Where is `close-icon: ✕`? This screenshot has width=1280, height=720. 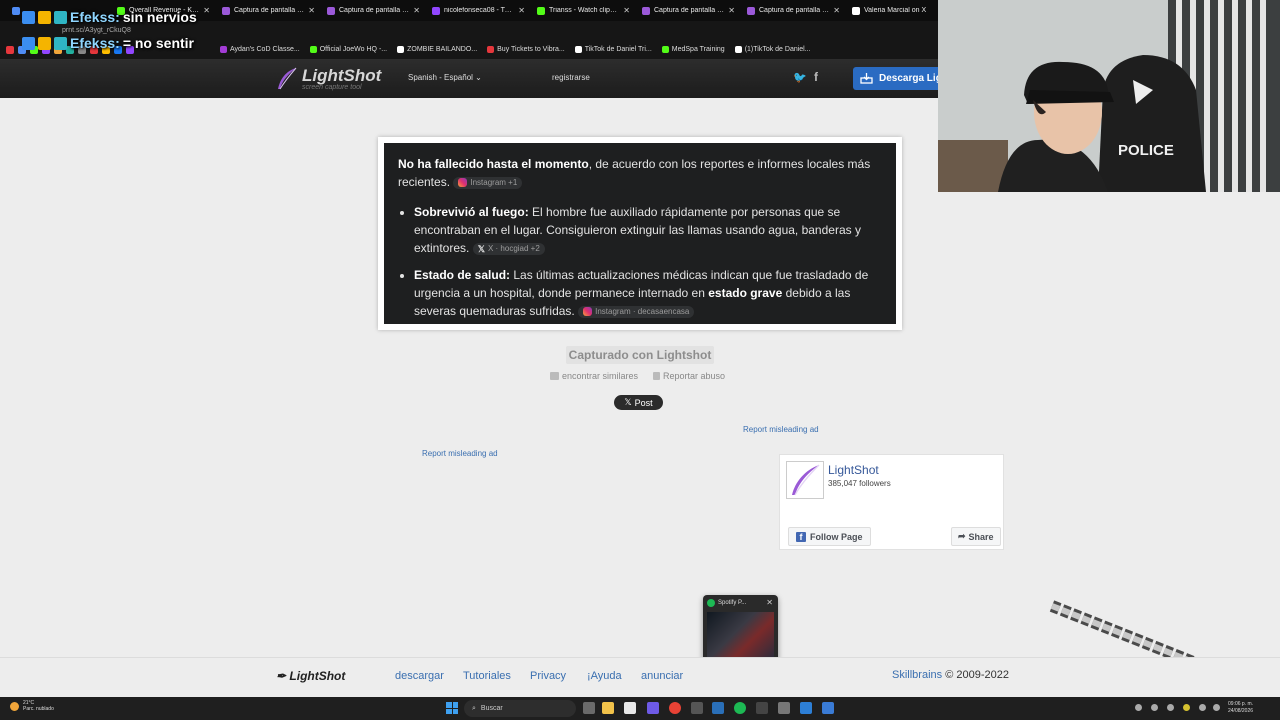 close-icon: ✕ is located at coordinates (769, 602).